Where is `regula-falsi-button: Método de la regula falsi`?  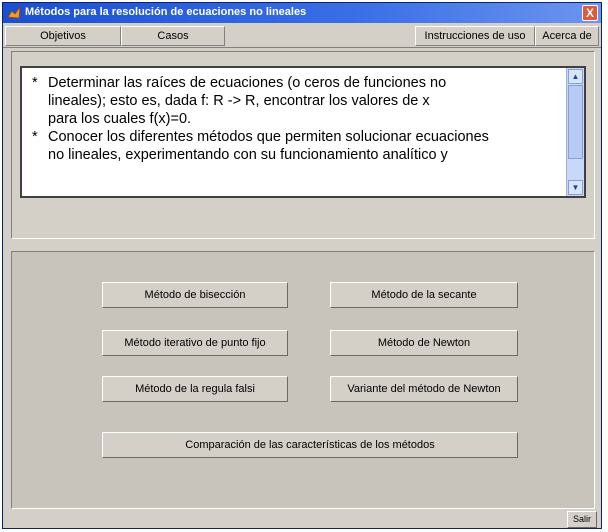 regula-falsi-button: Método de la regula falsi is located at coordinates (195, 389).